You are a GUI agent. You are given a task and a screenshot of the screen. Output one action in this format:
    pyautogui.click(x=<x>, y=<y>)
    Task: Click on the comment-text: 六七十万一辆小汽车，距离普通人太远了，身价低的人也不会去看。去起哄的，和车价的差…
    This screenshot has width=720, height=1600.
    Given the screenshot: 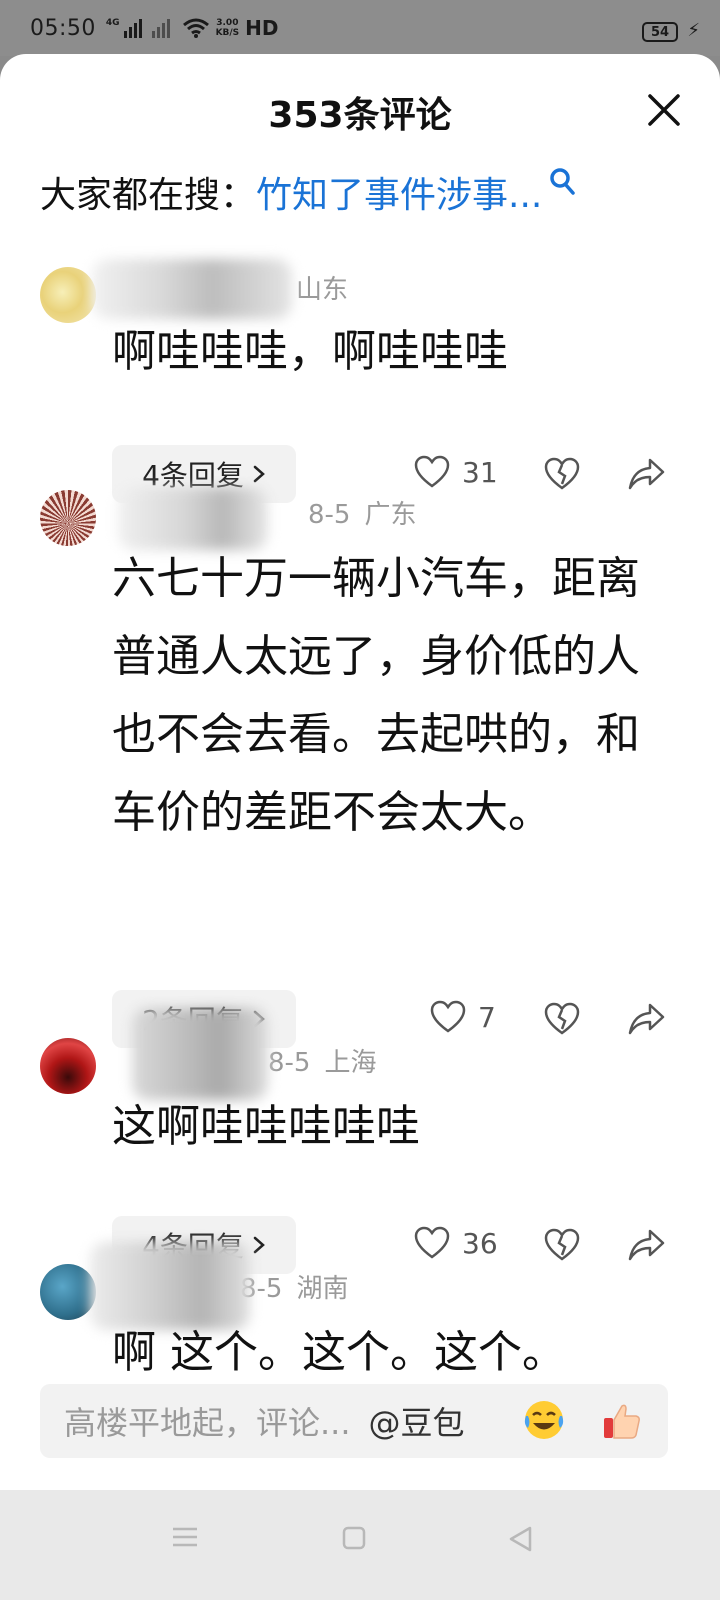 What is the action you would take?
    pyautogui.click(x=376, y=695)
    